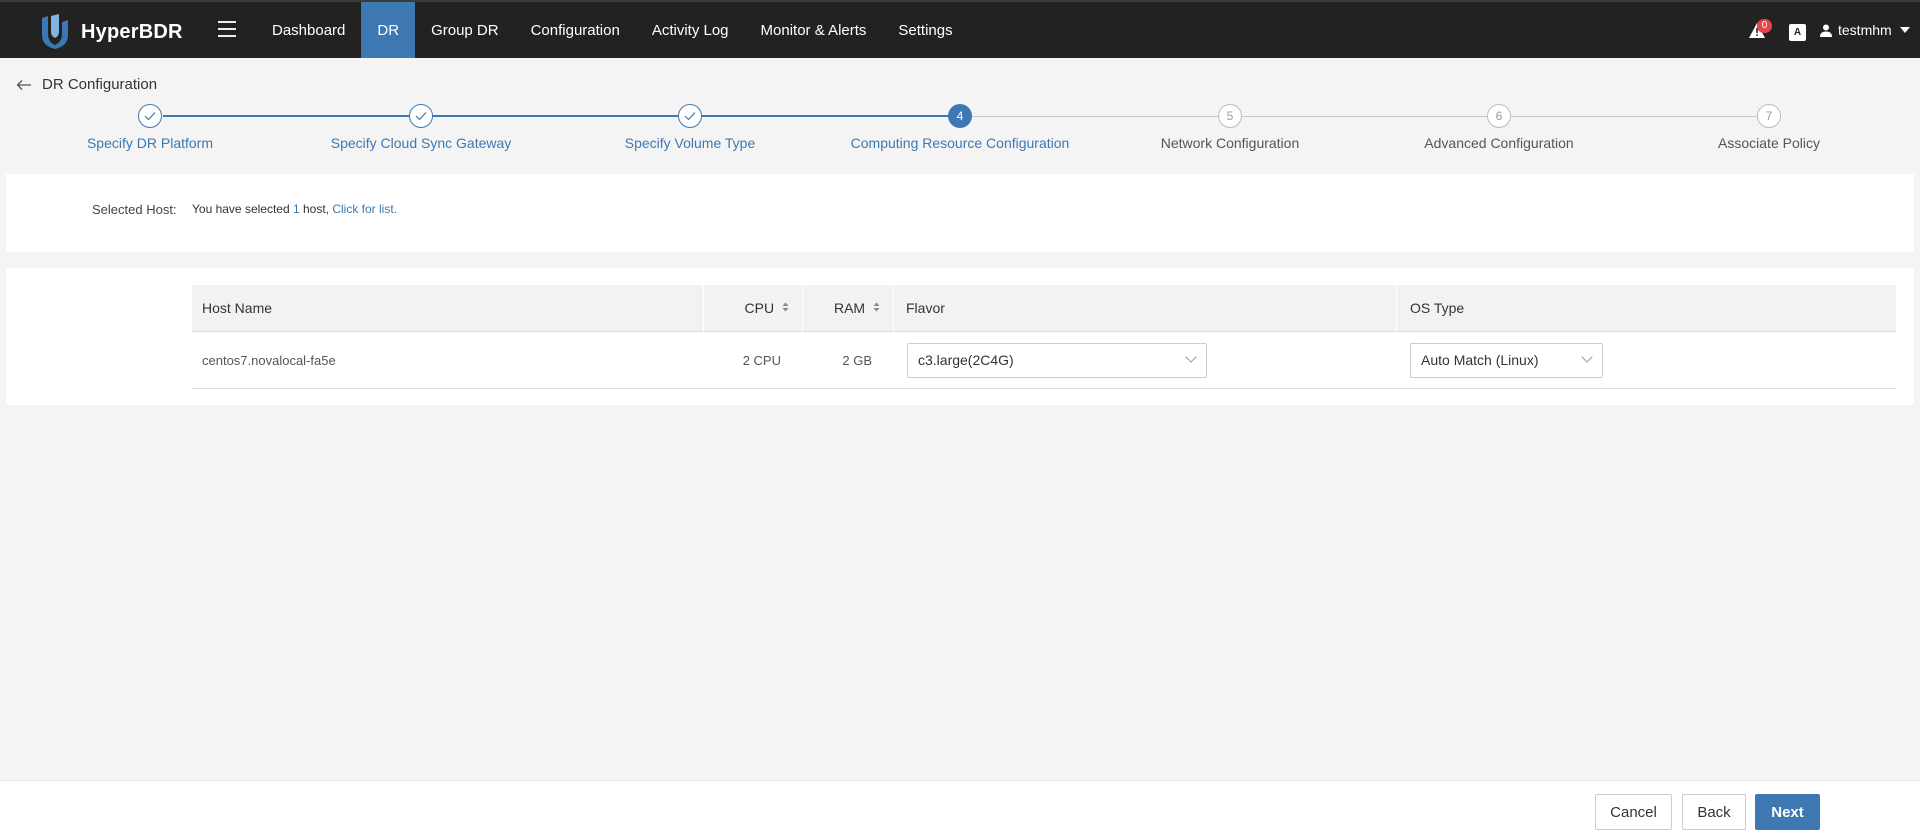 This screenshot has width=1920, height=840. I want to click on step-number: 4, so click(960, 116).